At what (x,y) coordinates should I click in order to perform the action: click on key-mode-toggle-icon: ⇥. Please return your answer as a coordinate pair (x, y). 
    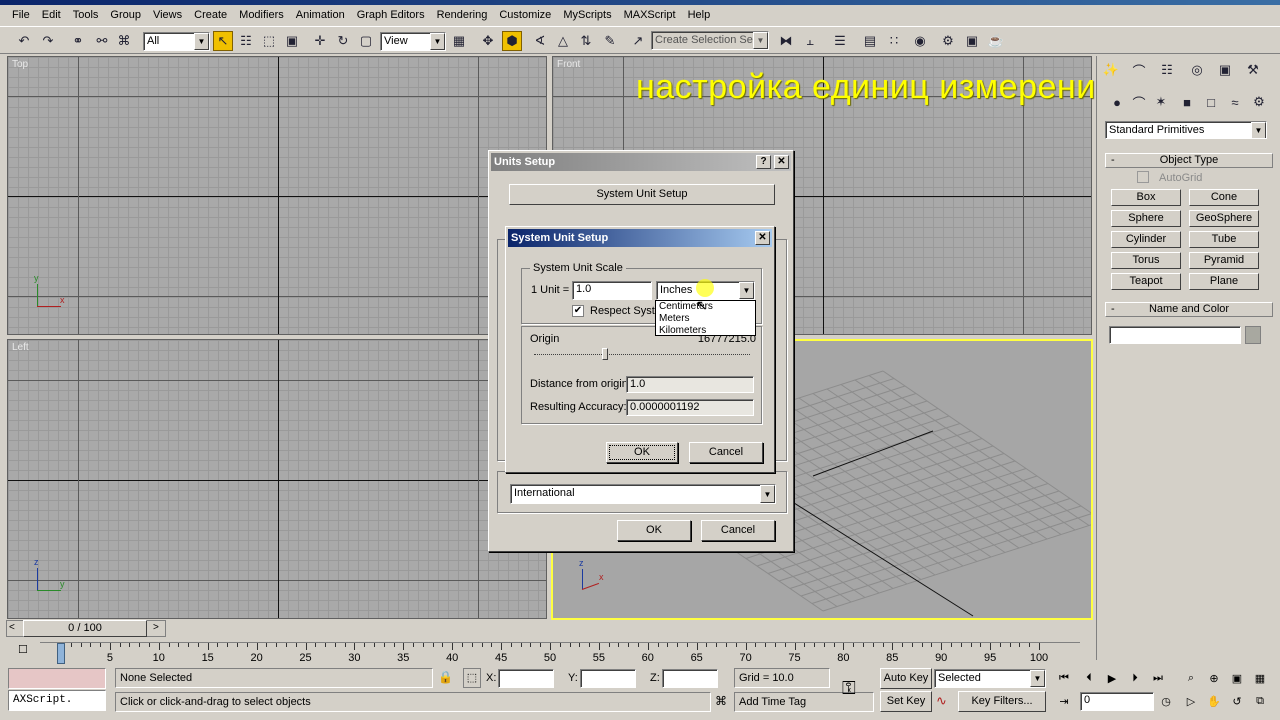
    Looking at the image, I should click on (1064, 701).